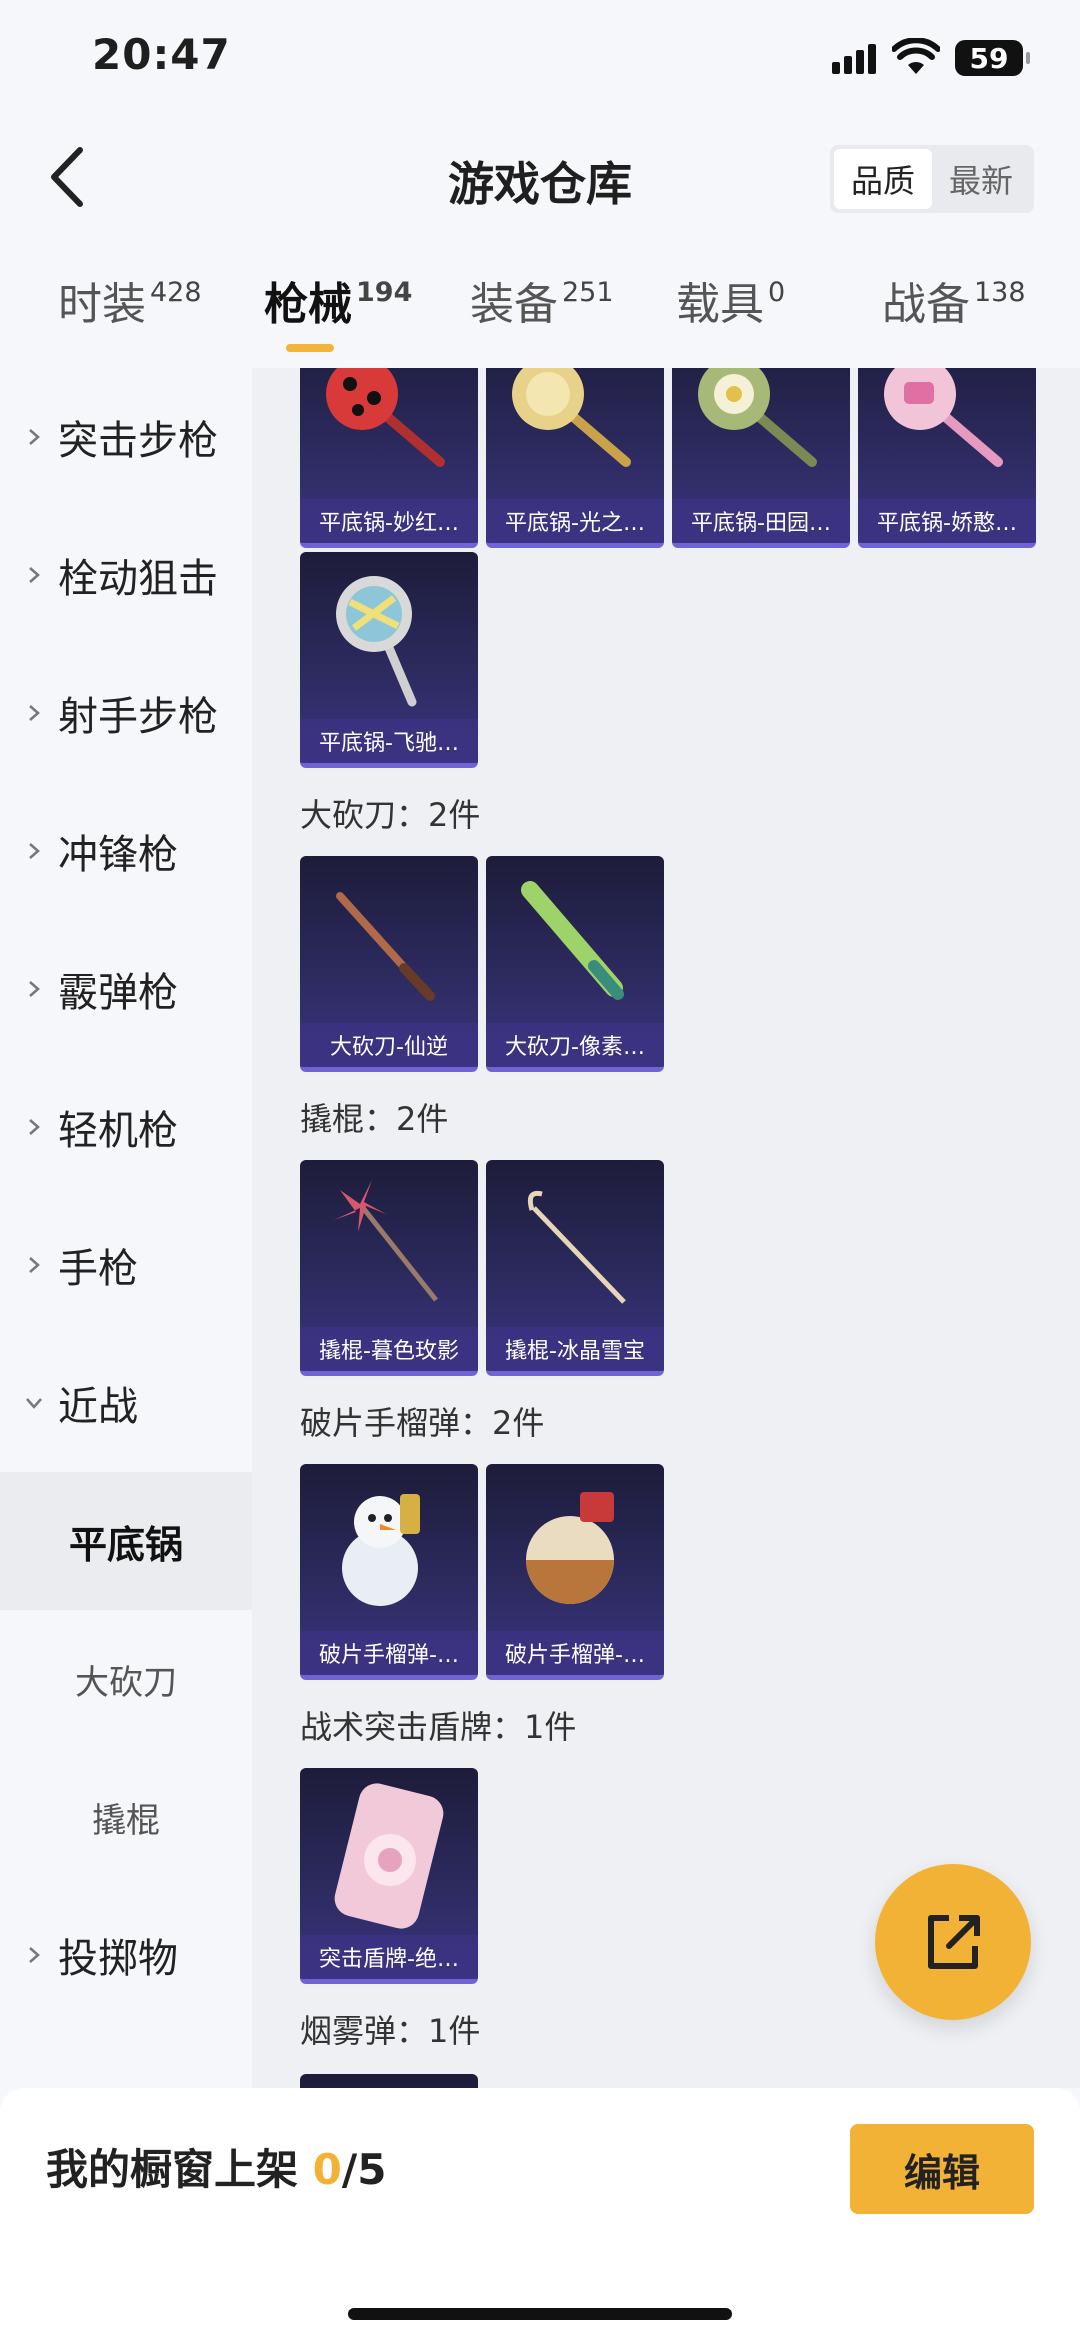 Image resolution: width=1080 pixels, height=2339 pixels. I want to click on tab-label: 载具, so click(720, 304).